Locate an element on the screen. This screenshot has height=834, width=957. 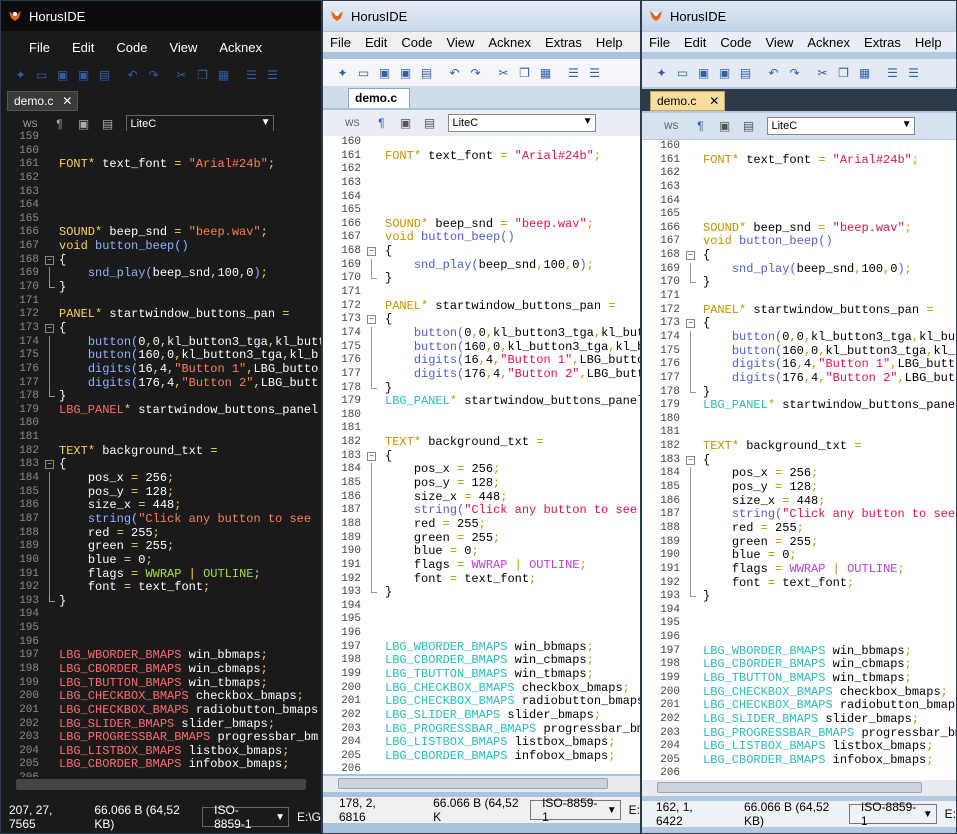
code-line: 166 SOUND* beep_snd = "beep.wav"; is located at coordinates (799, 228).